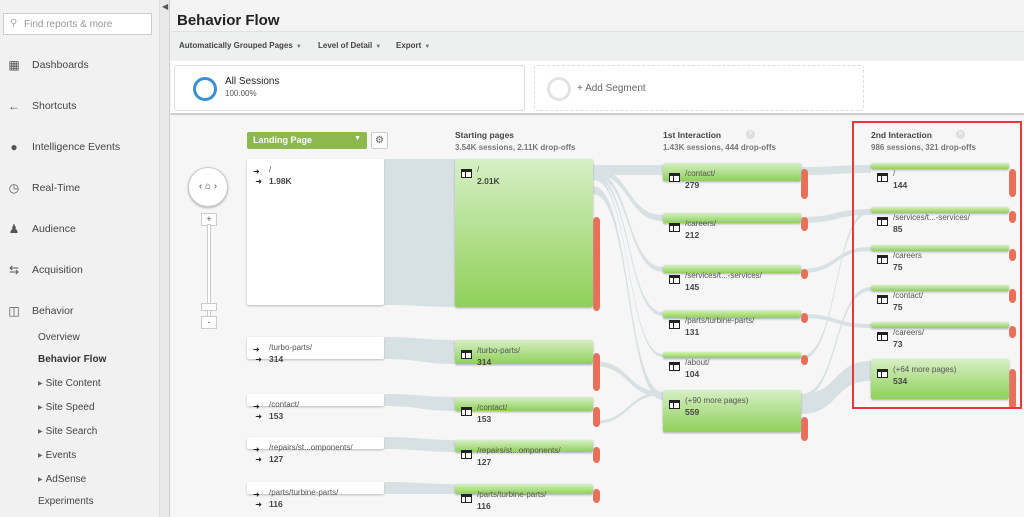 This screenshot has width=1024, height=517. Describe the element at coordinates (165, 258) in the screenshot. I see `sidebar-collapse-handle: ◀` at that location.